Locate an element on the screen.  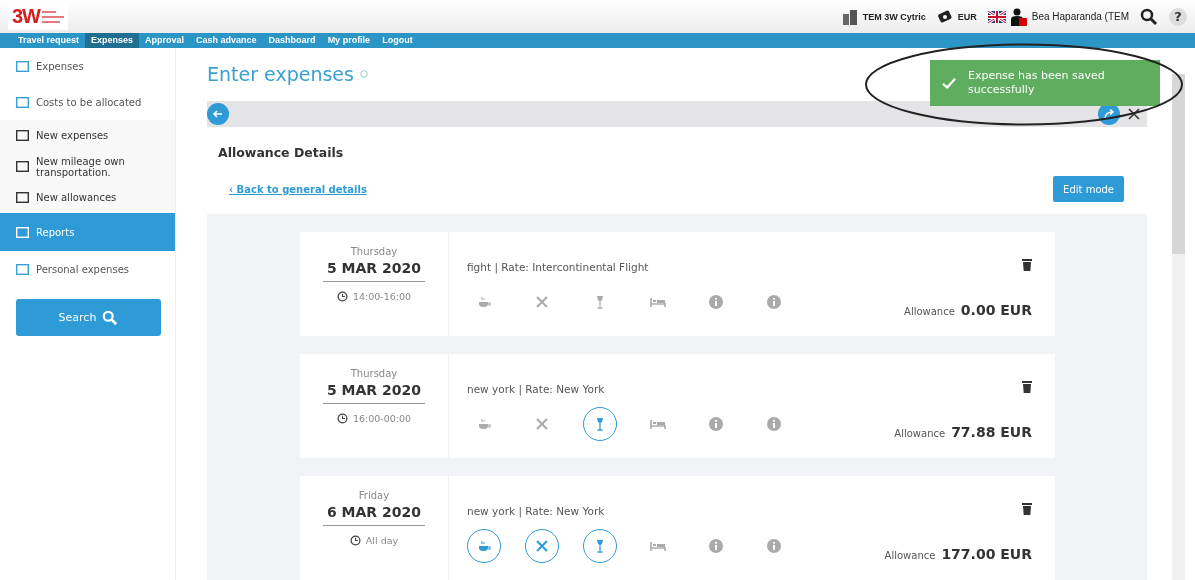
company-name: TEM 3W Cytric is located at coordinates (894, 16).